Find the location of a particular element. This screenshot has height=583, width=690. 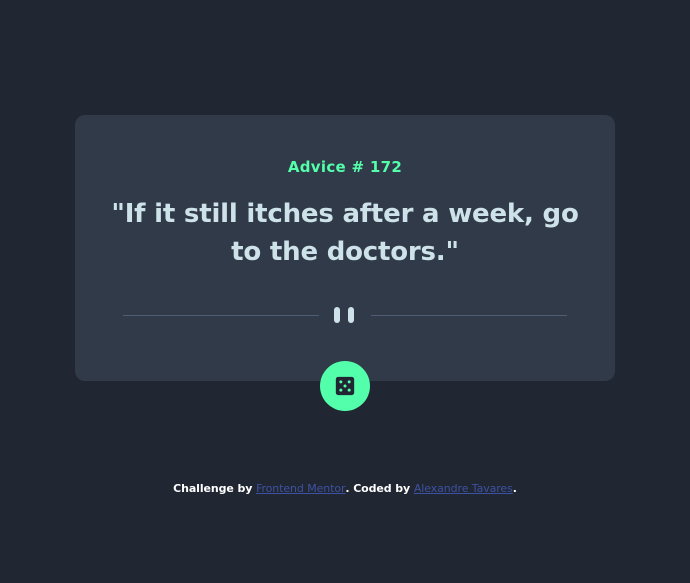

dice-icon is located at coordinates (345, 386).